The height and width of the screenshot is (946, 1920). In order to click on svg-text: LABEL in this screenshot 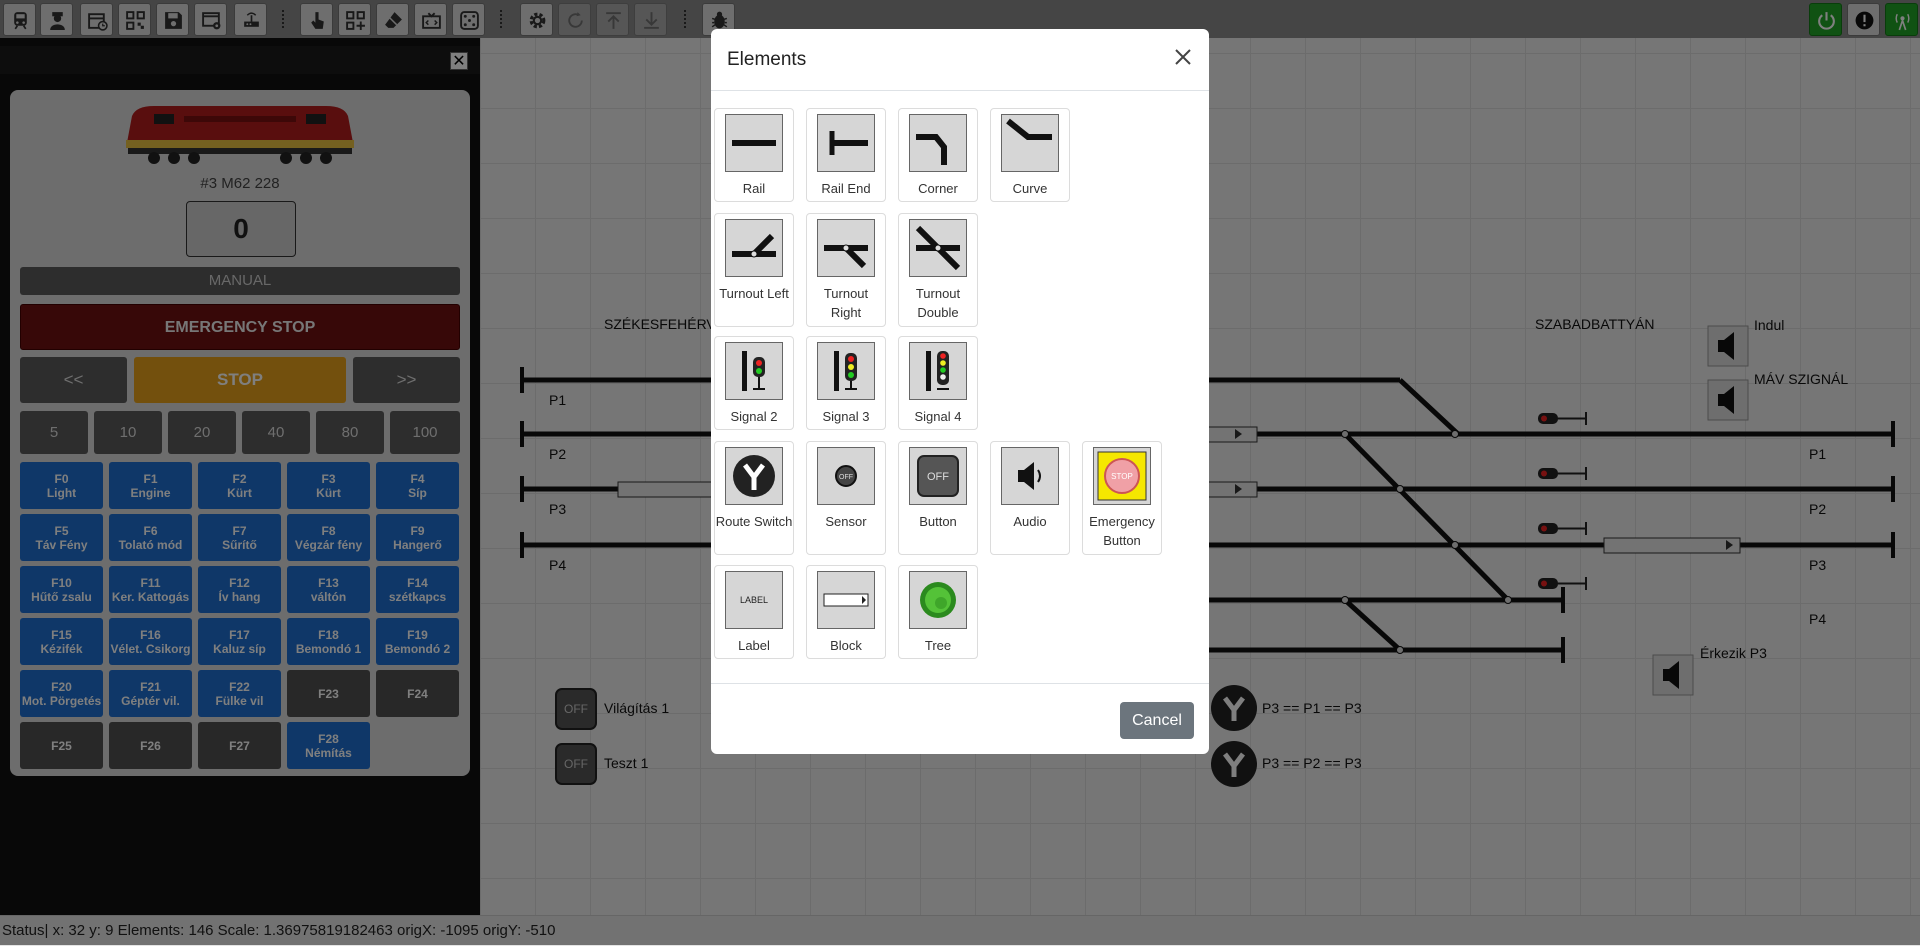, I will do `click(754, 600)`.